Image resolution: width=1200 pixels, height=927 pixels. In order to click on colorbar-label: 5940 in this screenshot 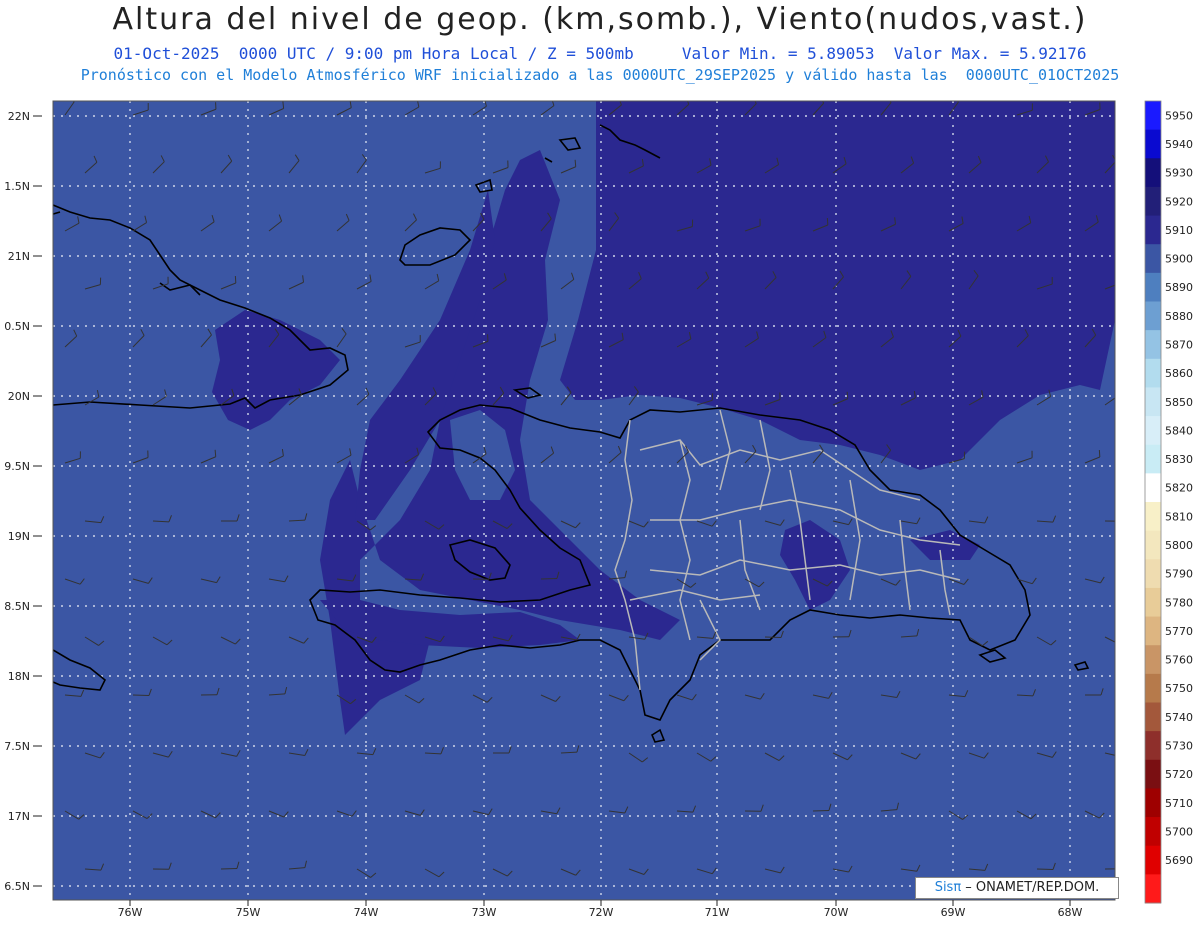, I will do `click(1179, 144)`.